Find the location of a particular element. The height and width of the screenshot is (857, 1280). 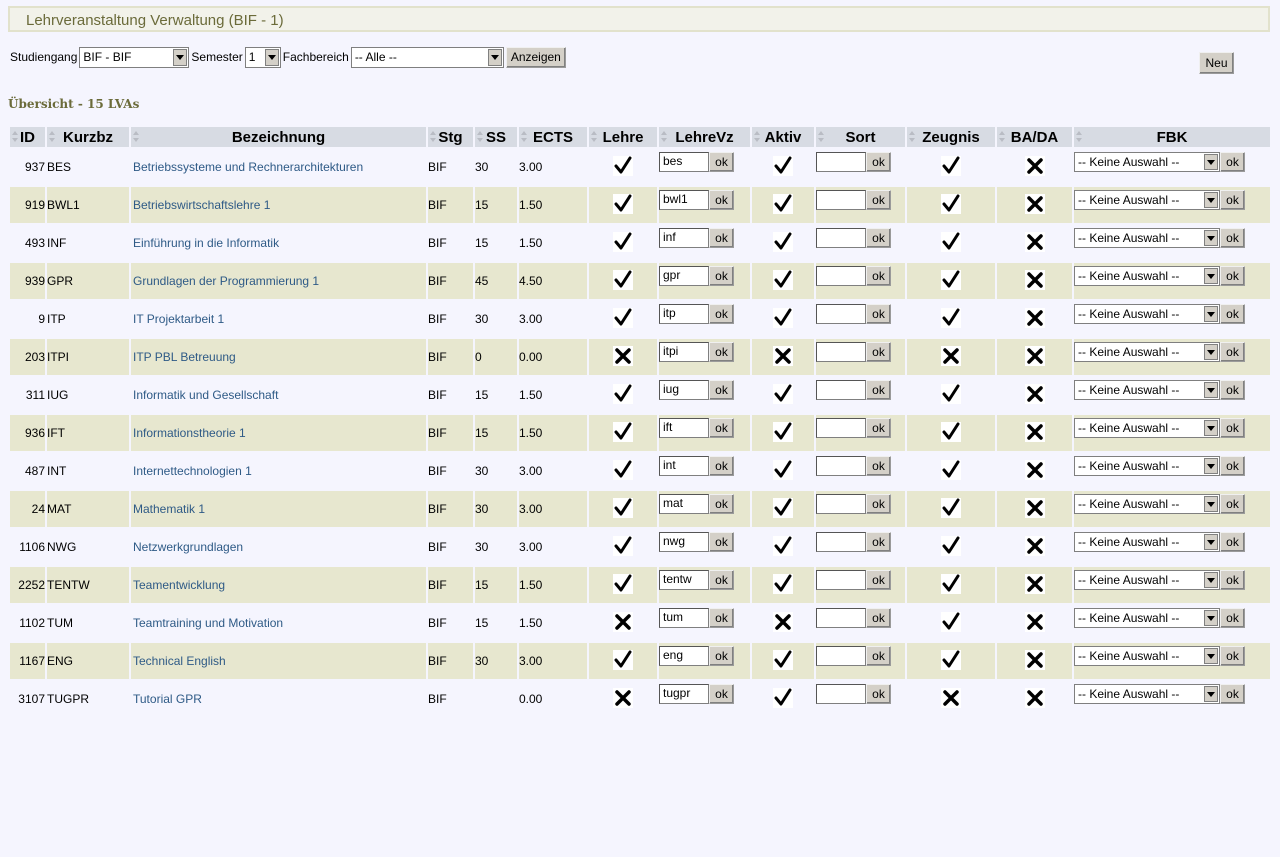

semester-select: 1 is located at coordinates (262, 57).